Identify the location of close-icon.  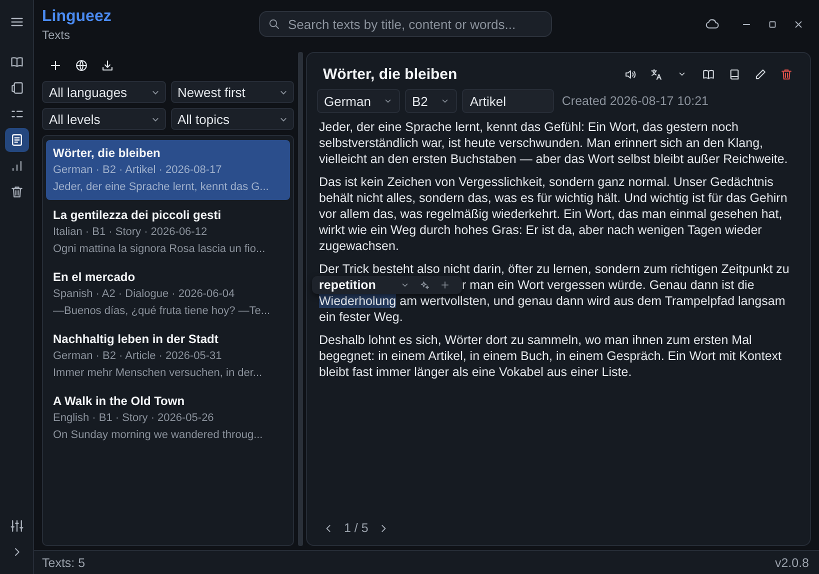
(798, 24).